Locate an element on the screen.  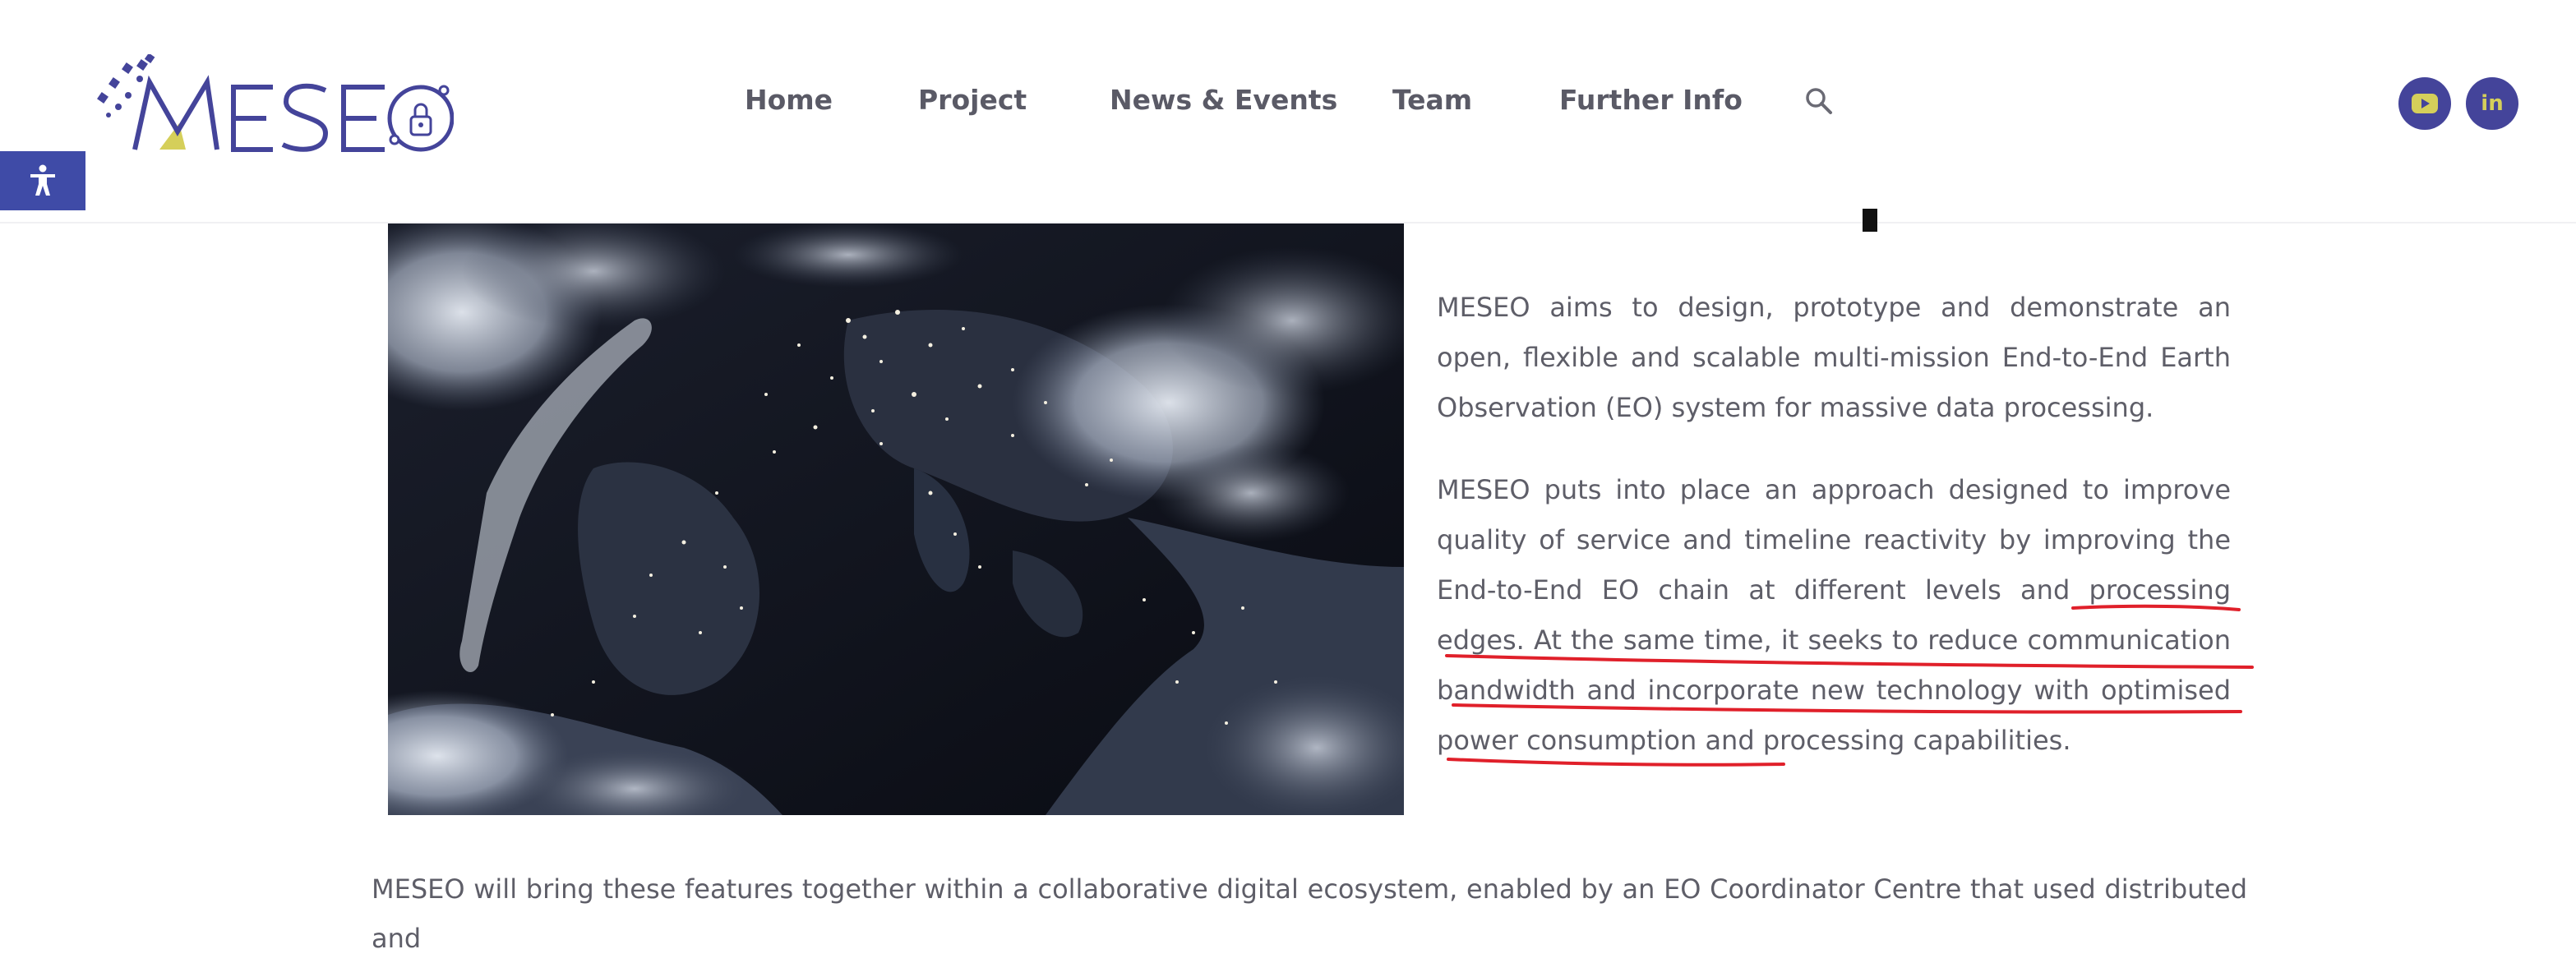
search-icon is located at coordinates (1819, 101).